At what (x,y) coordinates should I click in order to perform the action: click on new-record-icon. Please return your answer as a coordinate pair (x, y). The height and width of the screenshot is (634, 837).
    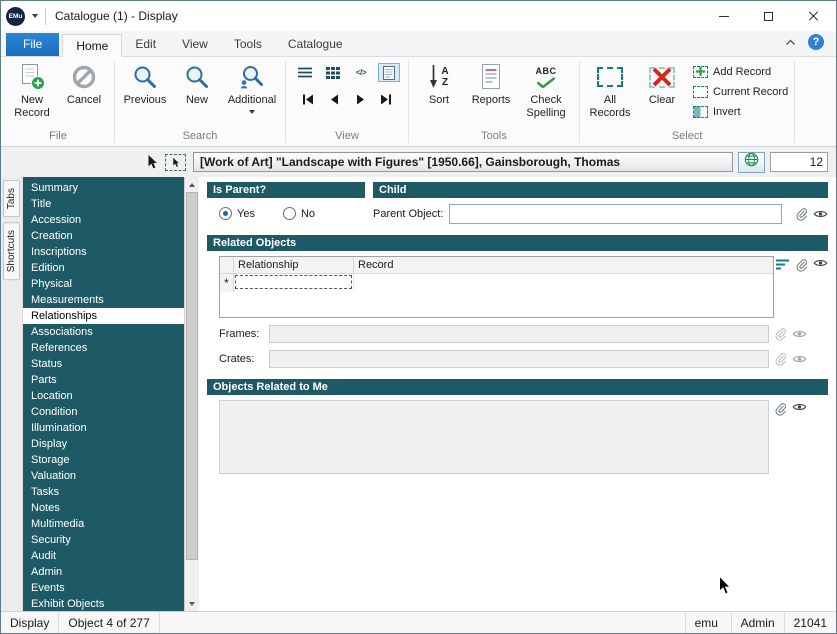
    Looking at the image, I should click on (32, 77).